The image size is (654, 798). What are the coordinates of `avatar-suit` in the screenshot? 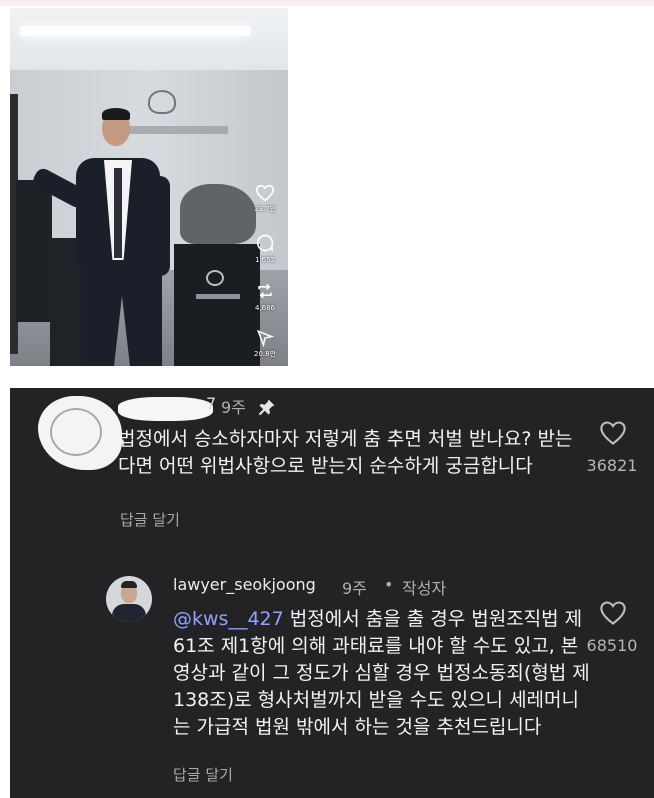 It's located at (129, 613).